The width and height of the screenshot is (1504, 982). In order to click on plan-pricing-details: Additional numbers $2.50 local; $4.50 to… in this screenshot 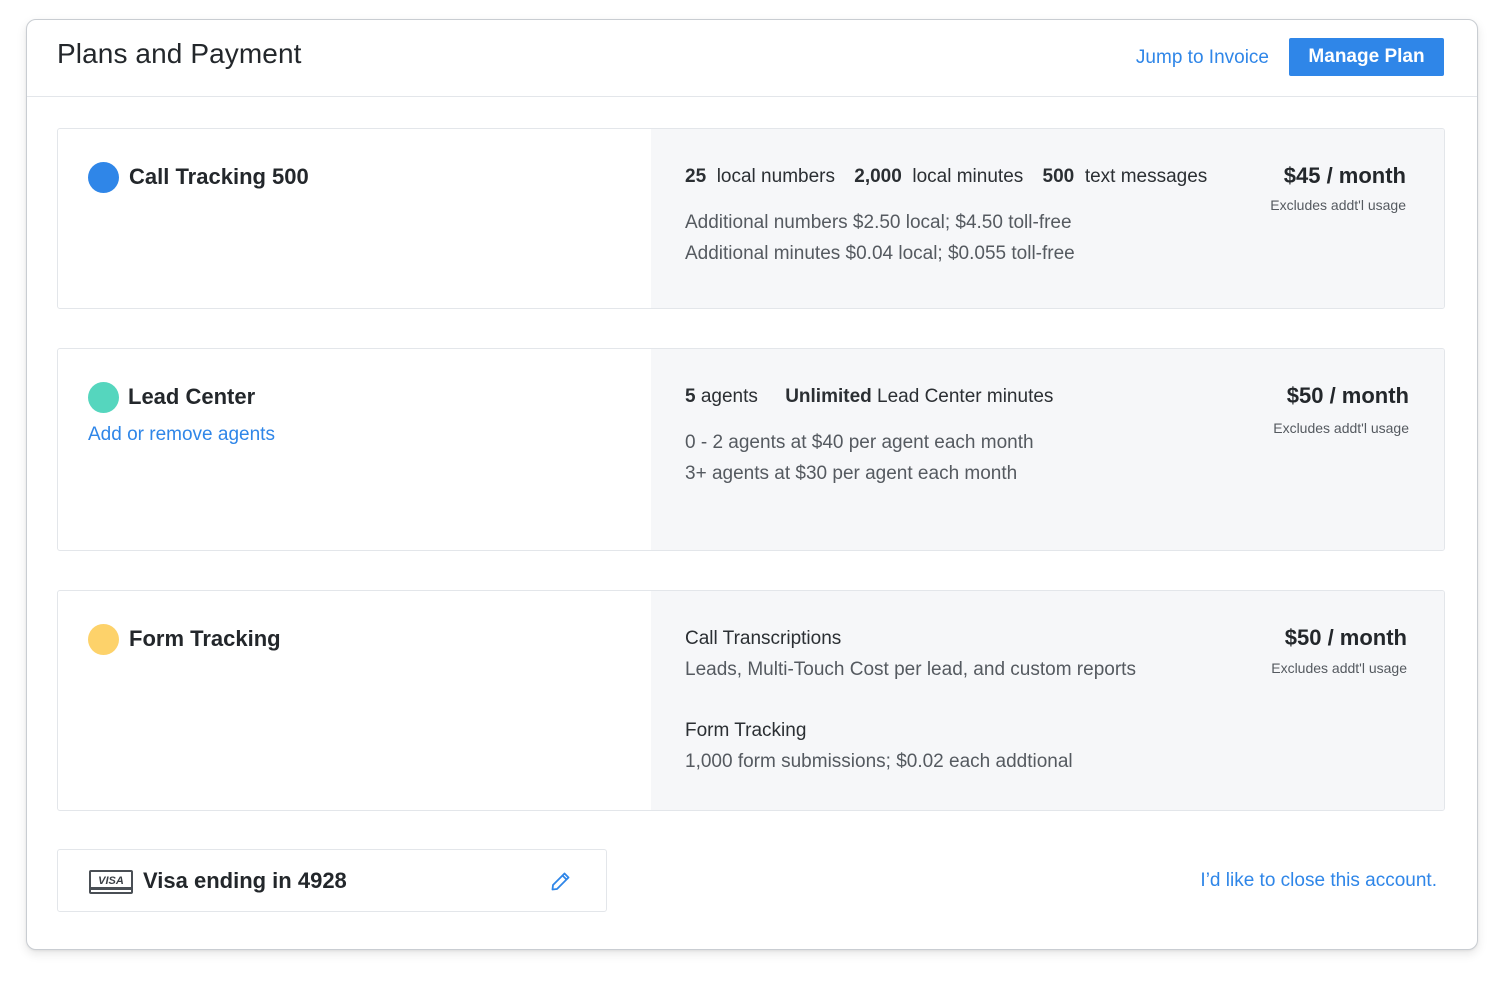, I will do `click(880, 238)`.